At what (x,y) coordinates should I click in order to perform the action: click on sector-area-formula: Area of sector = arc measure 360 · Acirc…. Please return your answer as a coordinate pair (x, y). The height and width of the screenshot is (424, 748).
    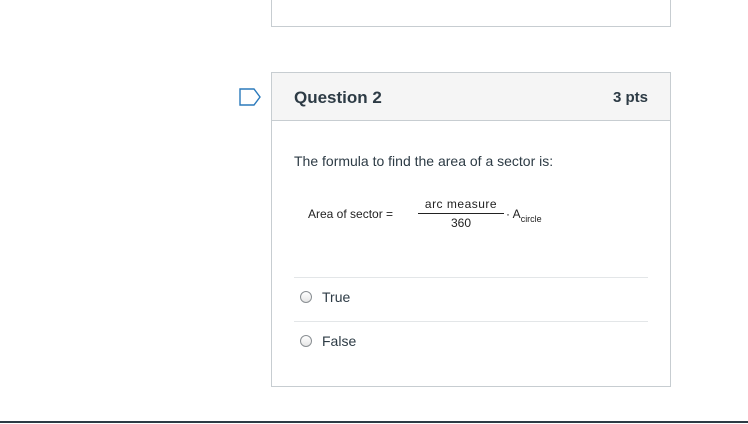
    Looking at the image, I should click on (458, 215).